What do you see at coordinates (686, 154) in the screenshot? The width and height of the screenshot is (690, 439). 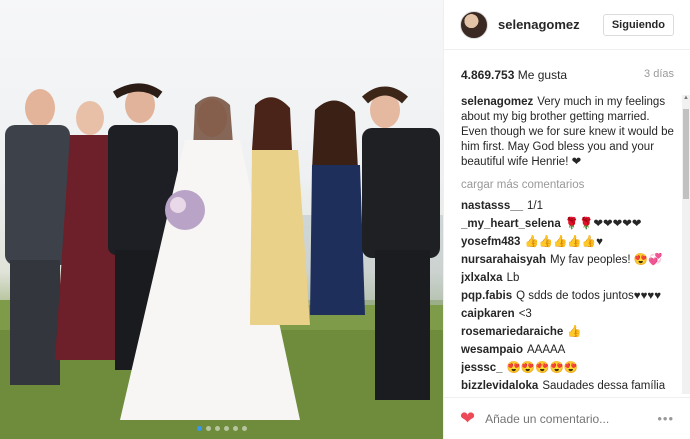 I see `scroll-thumb` at bounding box center [686, 154].